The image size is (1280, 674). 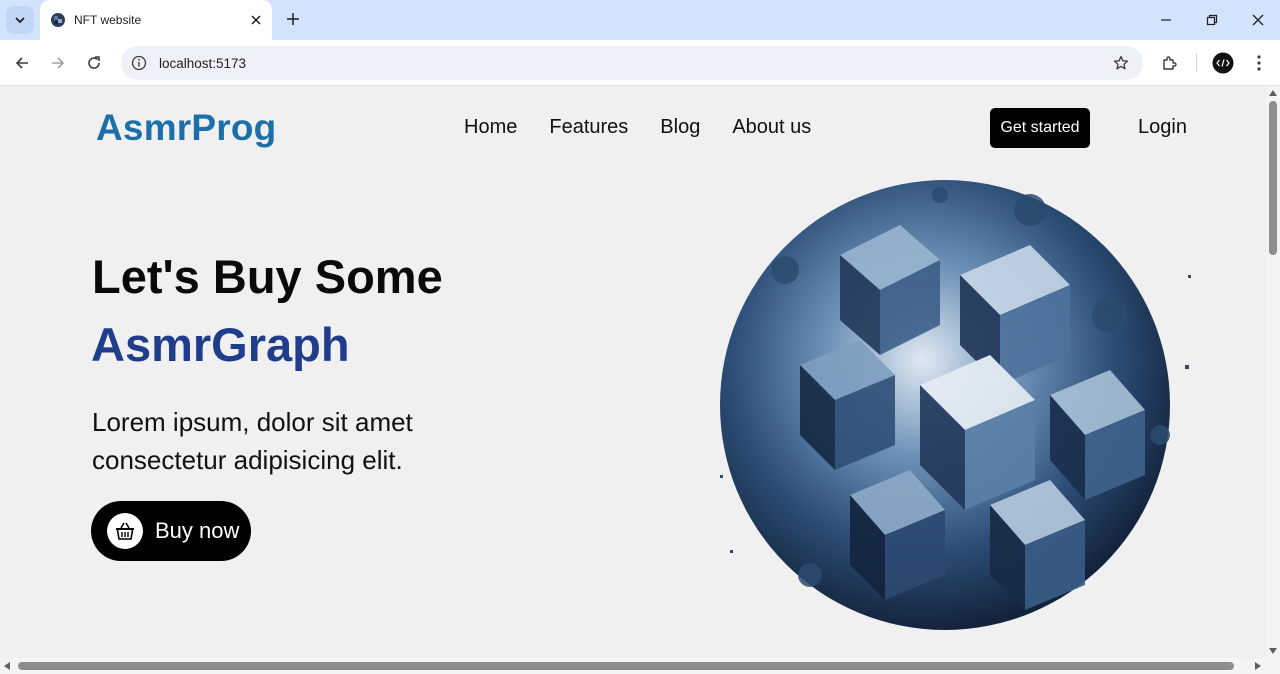 I want to click on bookmark-star-button, so click(x=1121, y=63).